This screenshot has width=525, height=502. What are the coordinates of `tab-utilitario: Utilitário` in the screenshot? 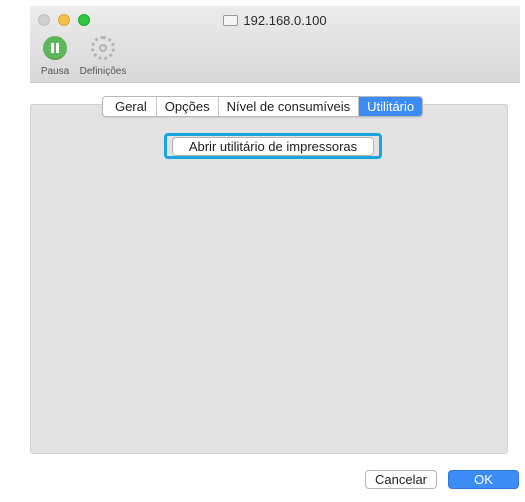 It's located at (391, 106).